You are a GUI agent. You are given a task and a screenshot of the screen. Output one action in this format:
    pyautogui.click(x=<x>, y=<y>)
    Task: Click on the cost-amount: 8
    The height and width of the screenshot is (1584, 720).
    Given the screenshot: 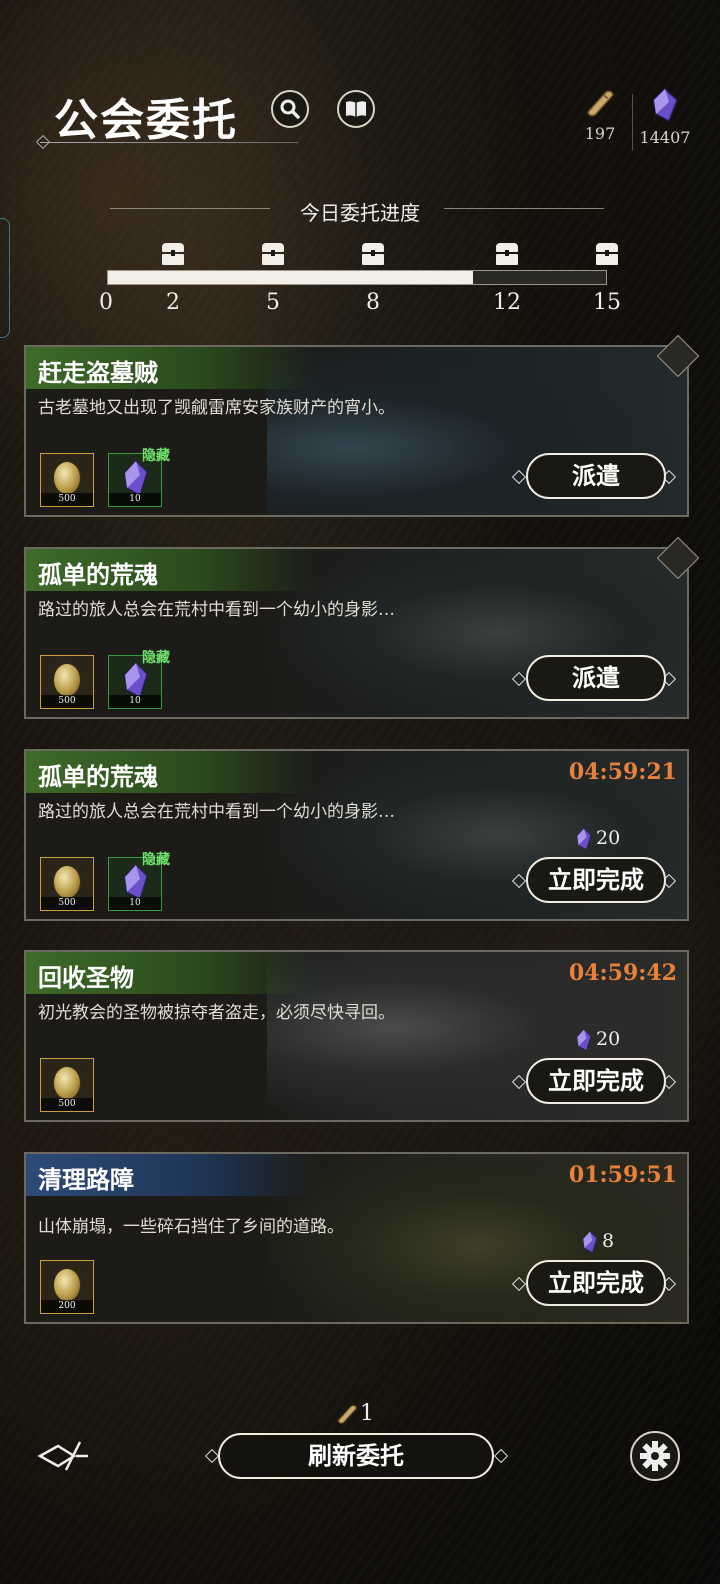 What is the action you would take?
    pyautogui.click(x=608, y=1241)
    